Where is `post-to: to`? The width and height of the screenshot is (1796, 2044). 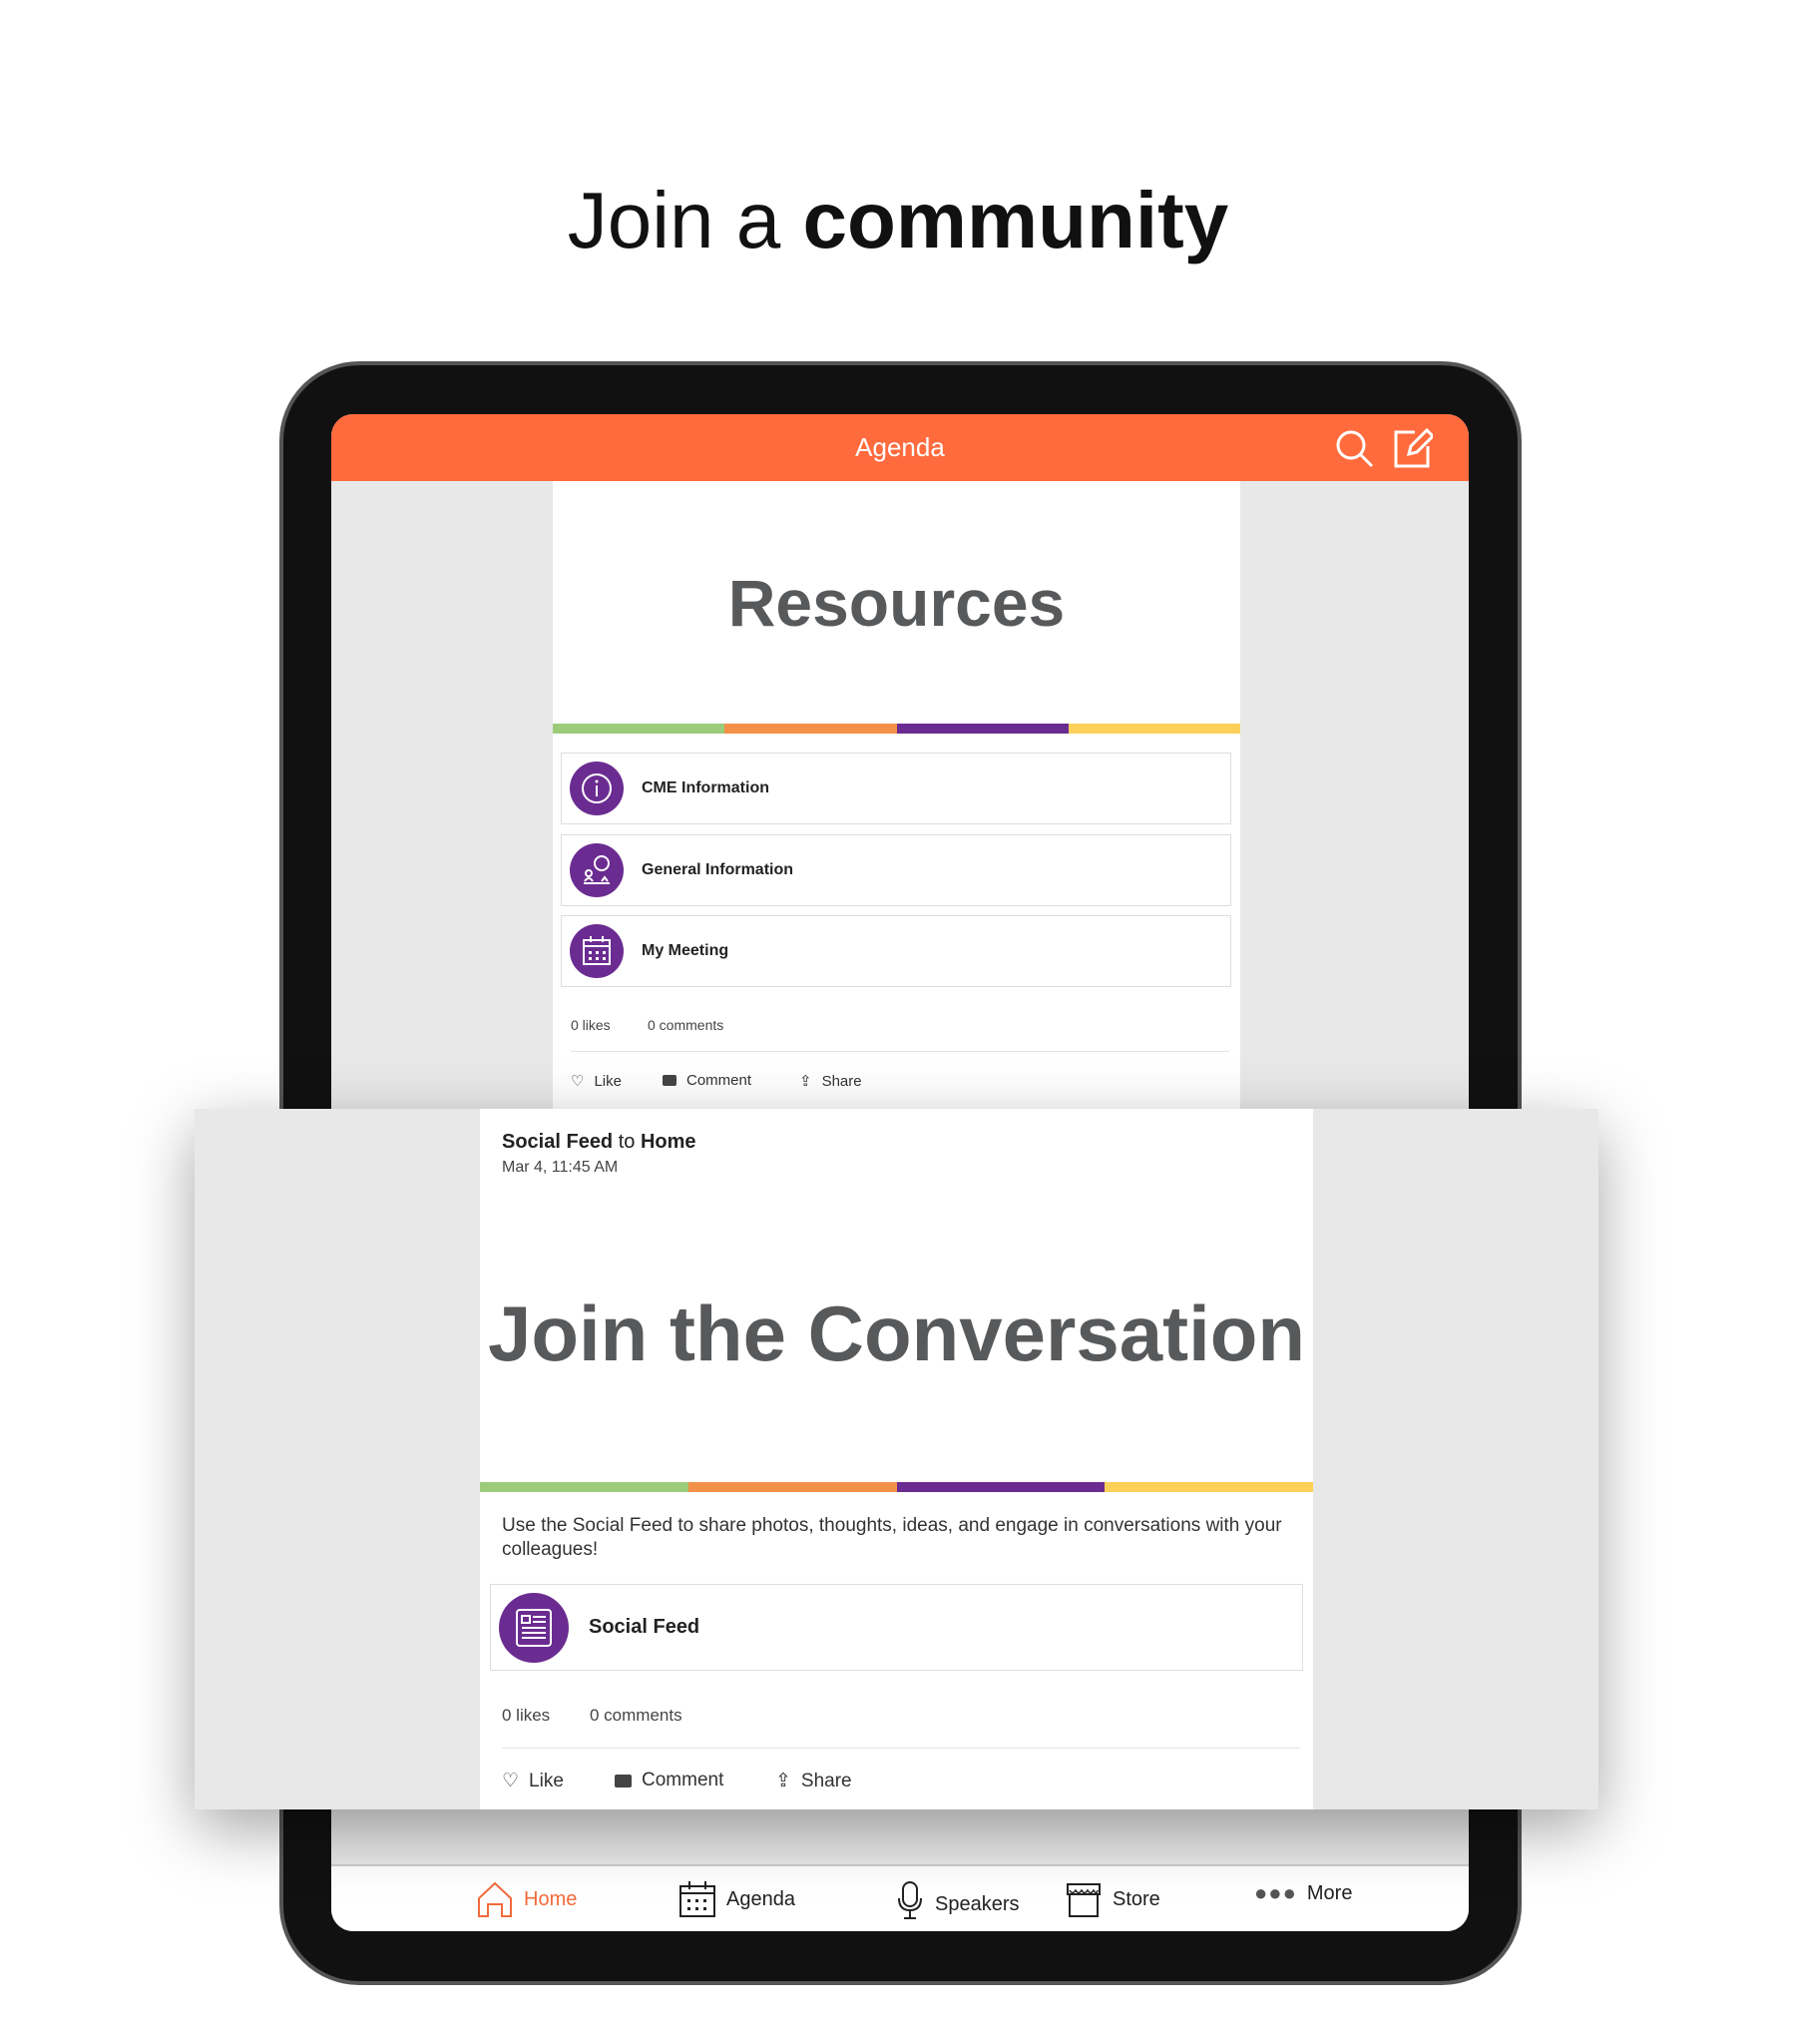
post-to: to is located at coordinates (627, 1142).